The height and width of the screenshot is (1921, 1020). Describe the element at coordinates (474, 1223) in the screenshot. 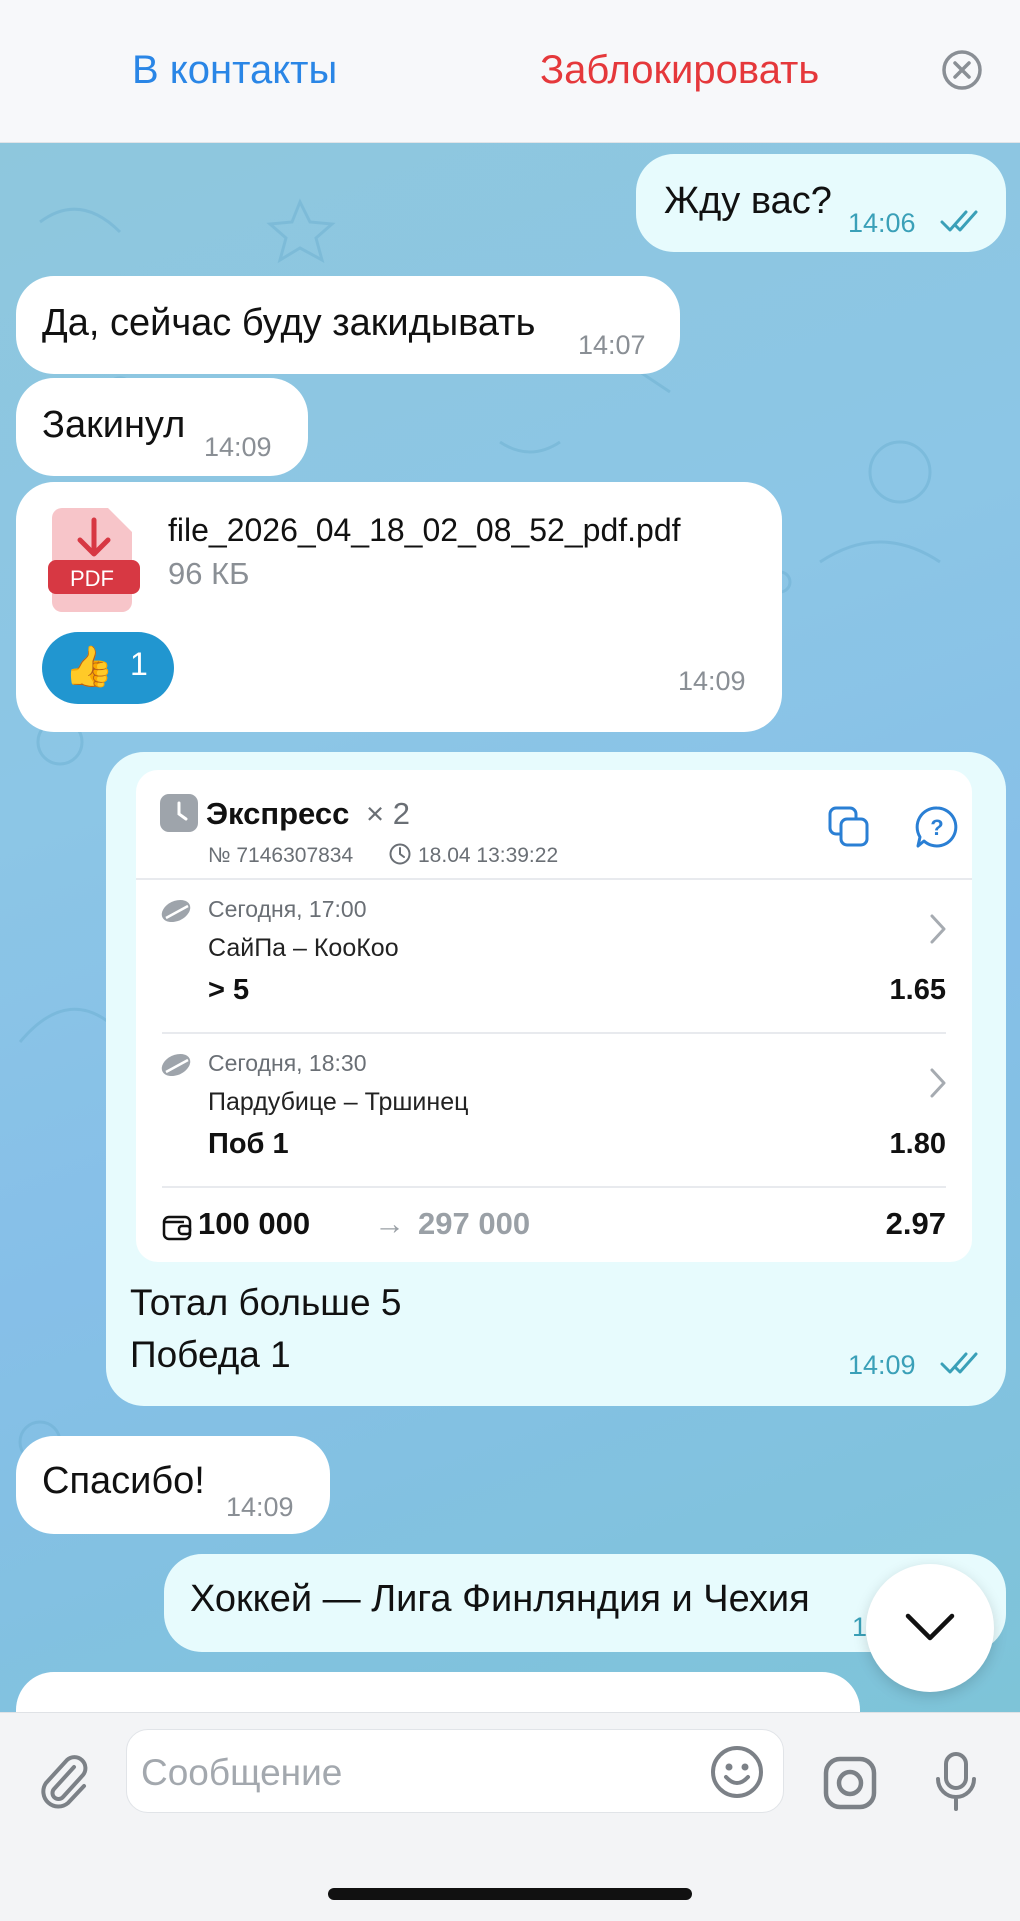

I see `bet-payout: 297 000` at that location.